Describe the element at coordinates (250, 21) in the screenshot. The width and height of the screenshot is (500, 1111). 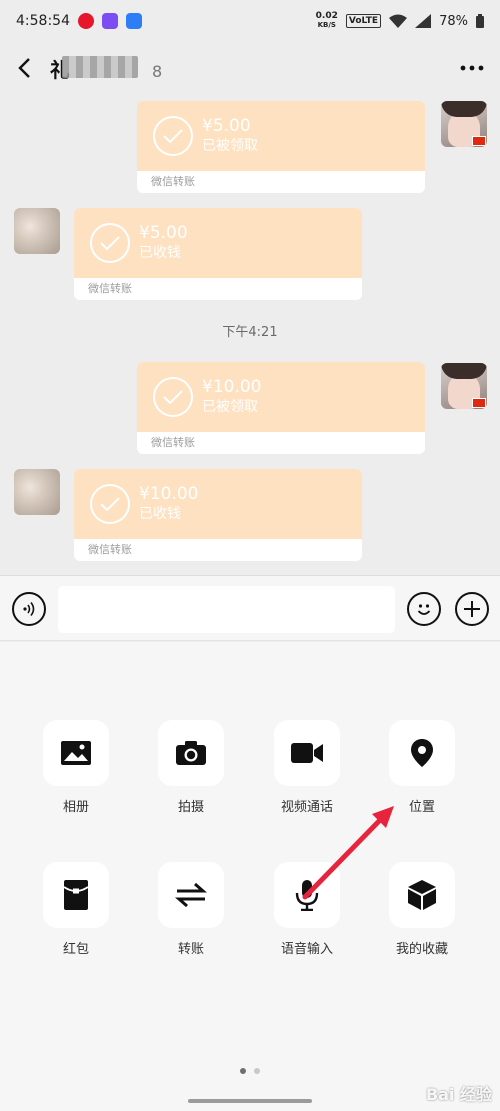
I see `status-bar: 4:58:54 0.02 KB/S VoLTE 78%` at that location.